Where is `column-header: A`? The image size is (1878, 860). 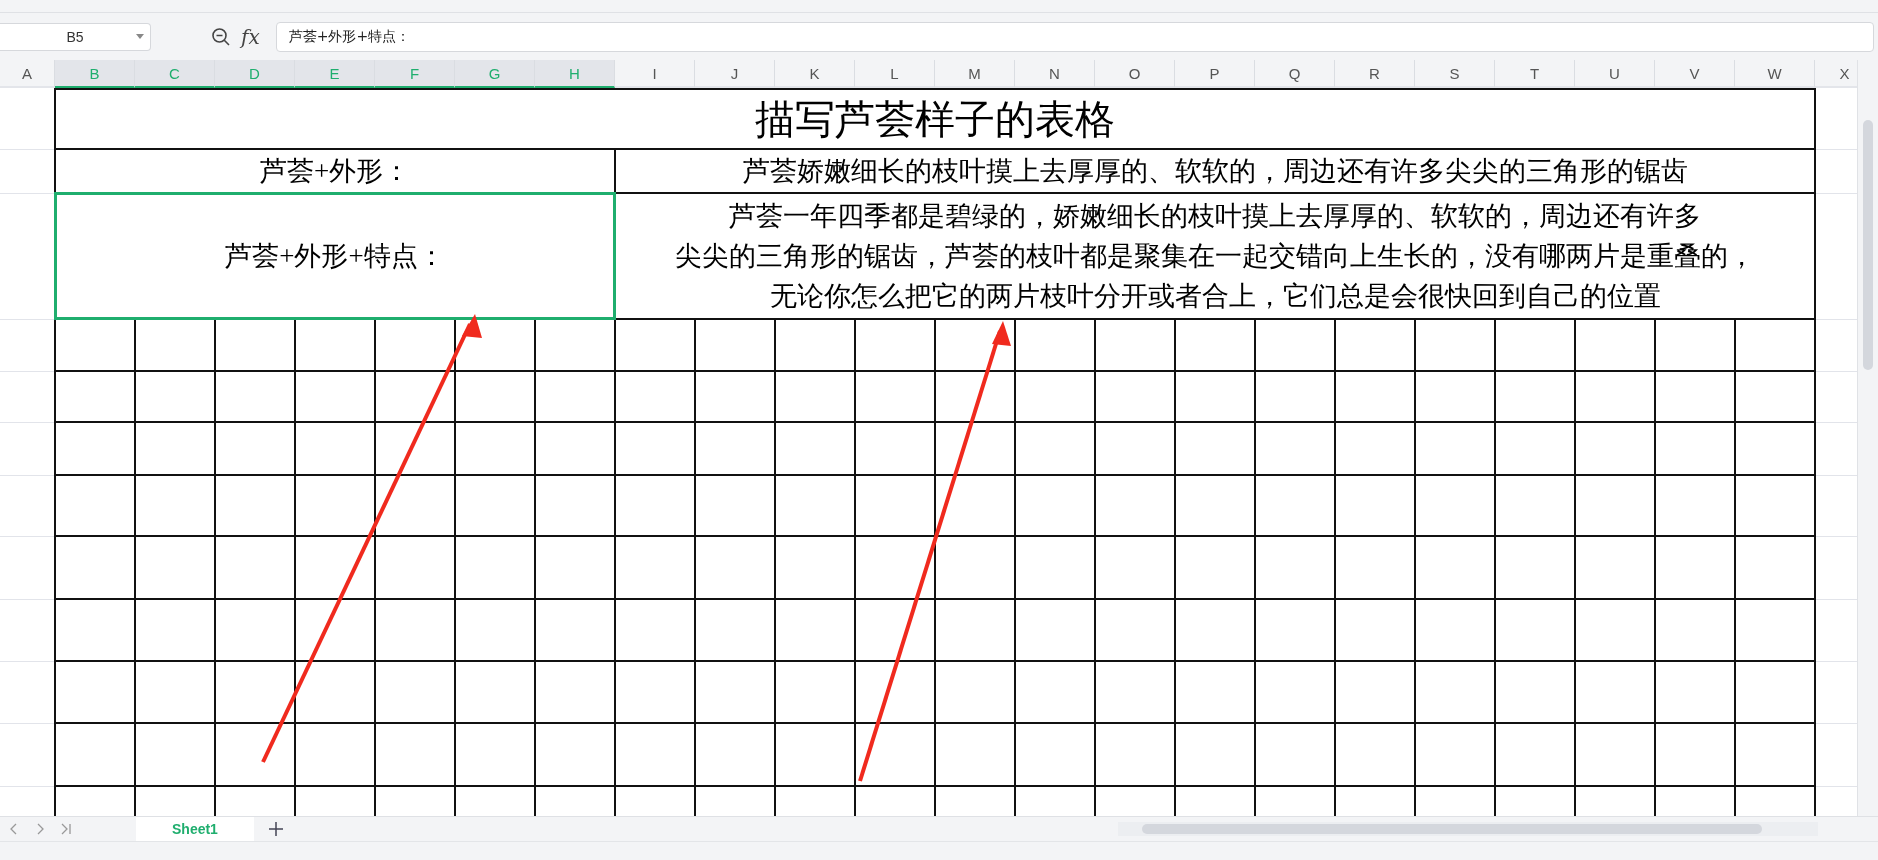 column-header: A is located at coordinates (27, 74).